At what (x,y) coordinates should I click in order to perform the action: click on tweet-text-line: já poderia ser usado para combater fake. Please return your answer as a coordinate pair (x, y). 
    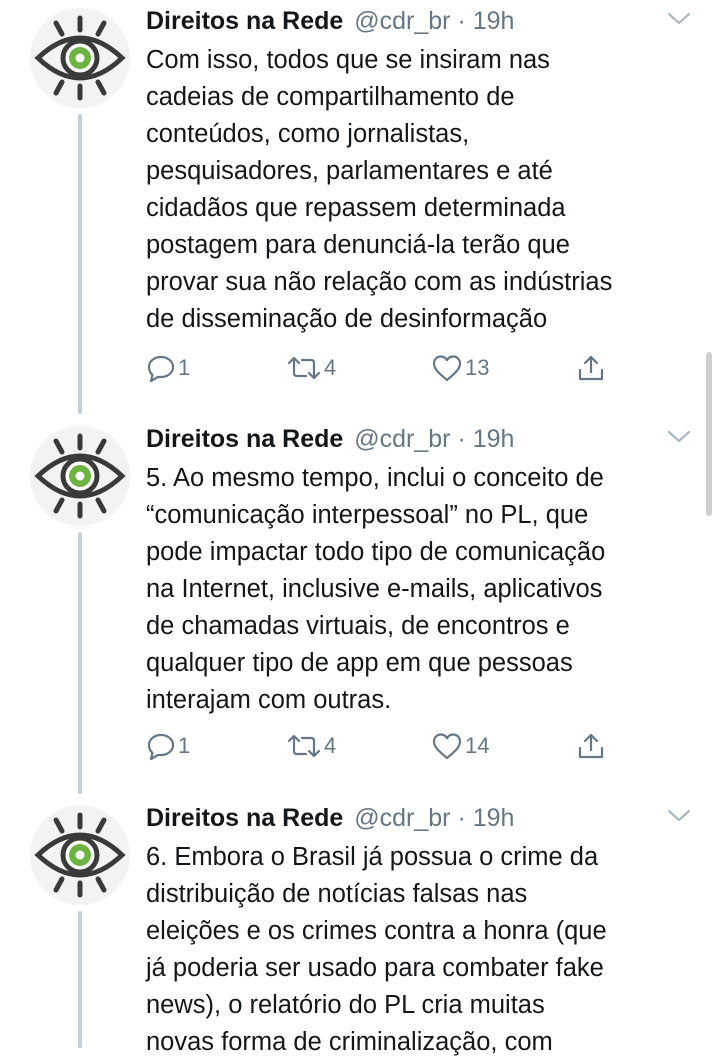
    Looking at the image, I should click on (375, 968).